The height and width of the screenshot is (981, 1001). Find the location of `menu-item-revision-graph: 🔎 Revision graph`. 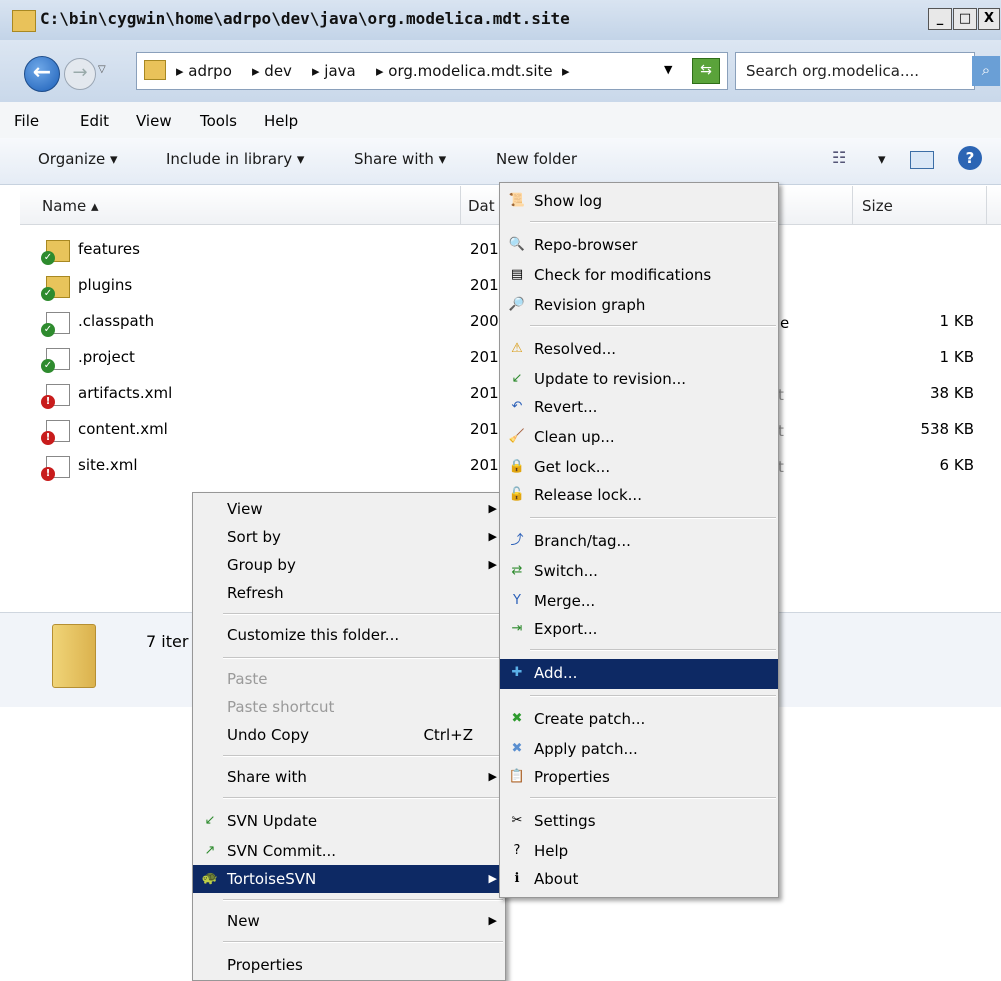

menu-item-revision-graph: 🔎 Revision graph is located at coordinates (639, 305).